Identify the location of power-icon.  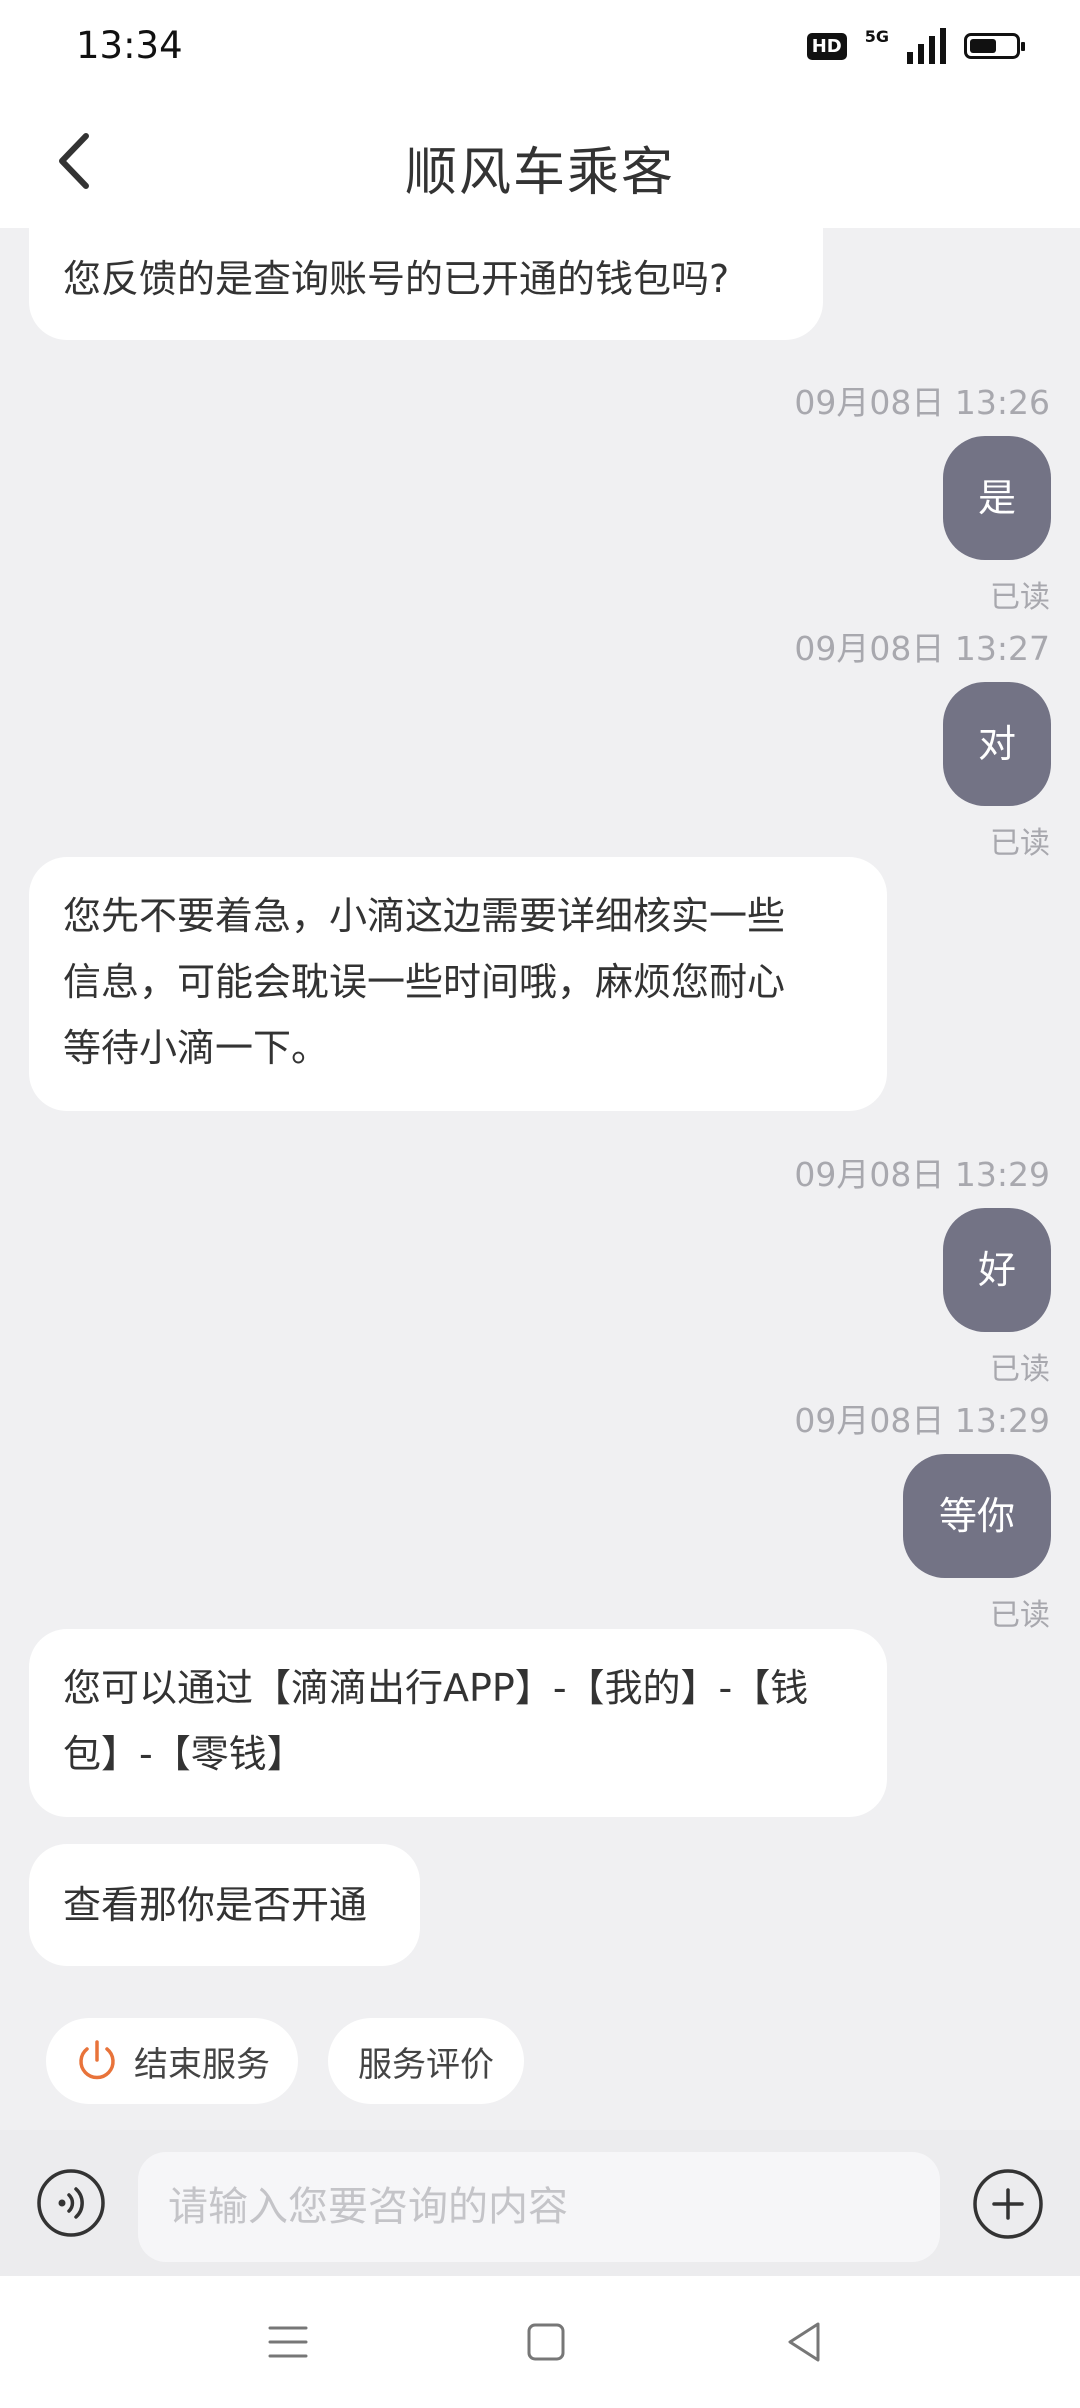
(97, 2060).